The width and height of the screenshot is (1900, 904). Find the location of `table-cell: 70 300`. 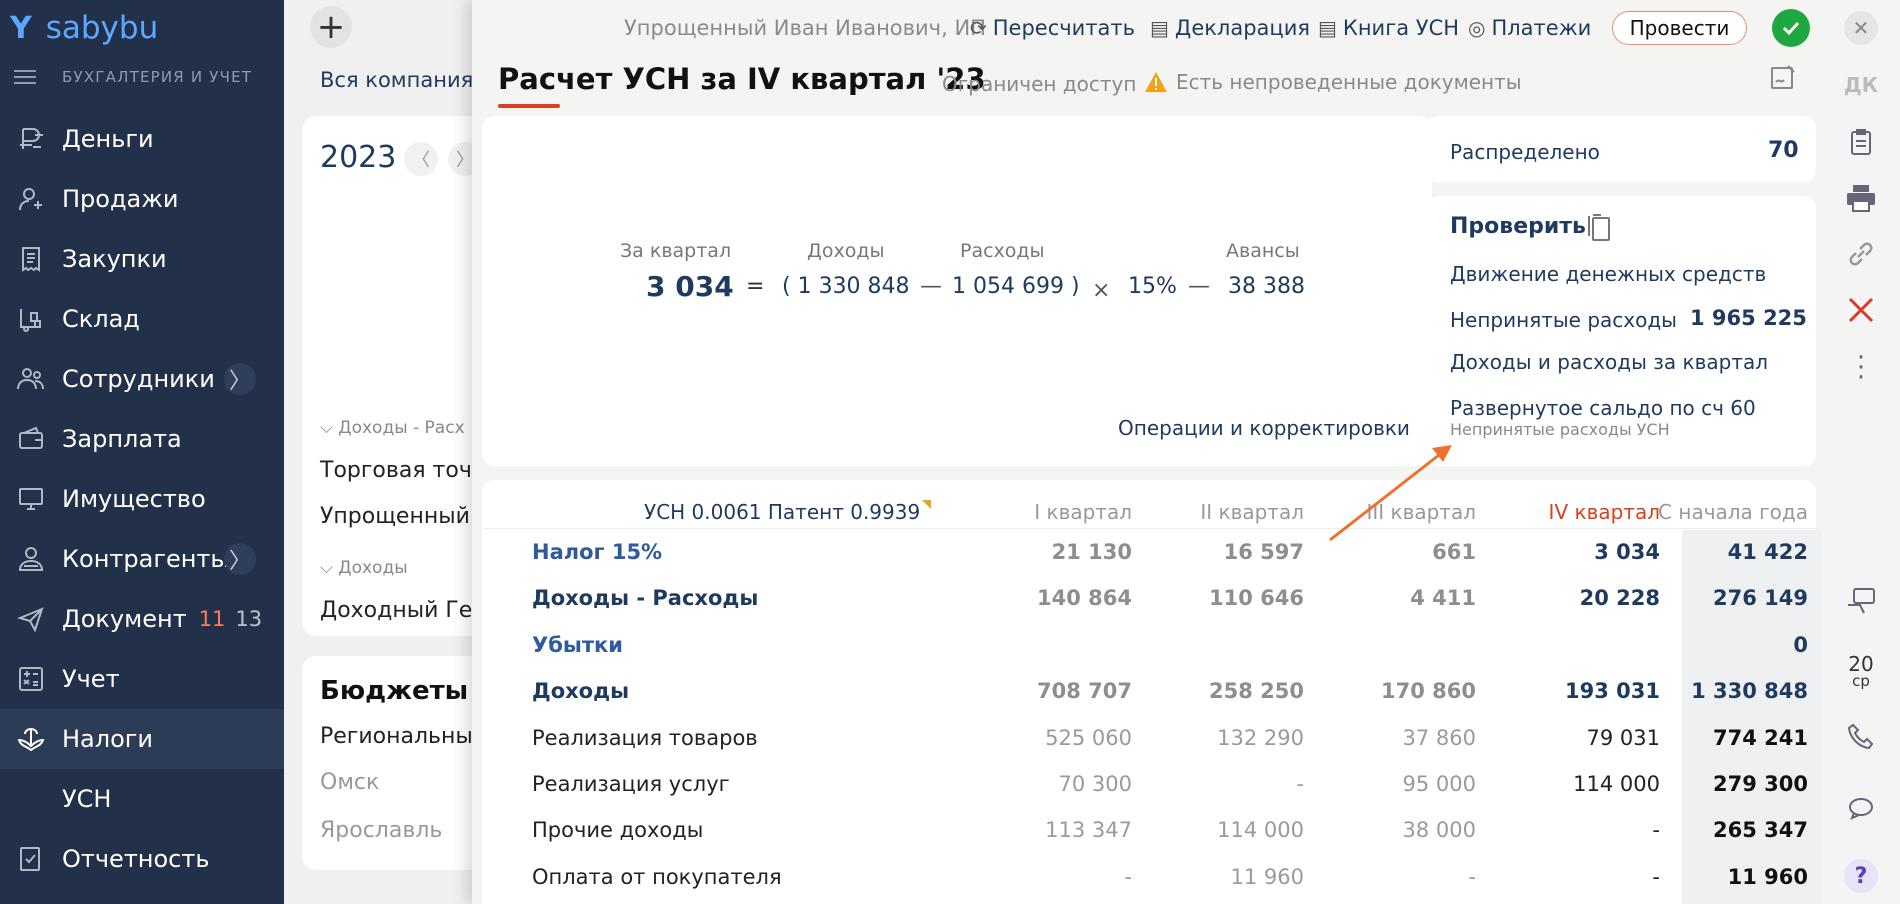

table-cell: 70 300 is located at coordinates (1095, 784).